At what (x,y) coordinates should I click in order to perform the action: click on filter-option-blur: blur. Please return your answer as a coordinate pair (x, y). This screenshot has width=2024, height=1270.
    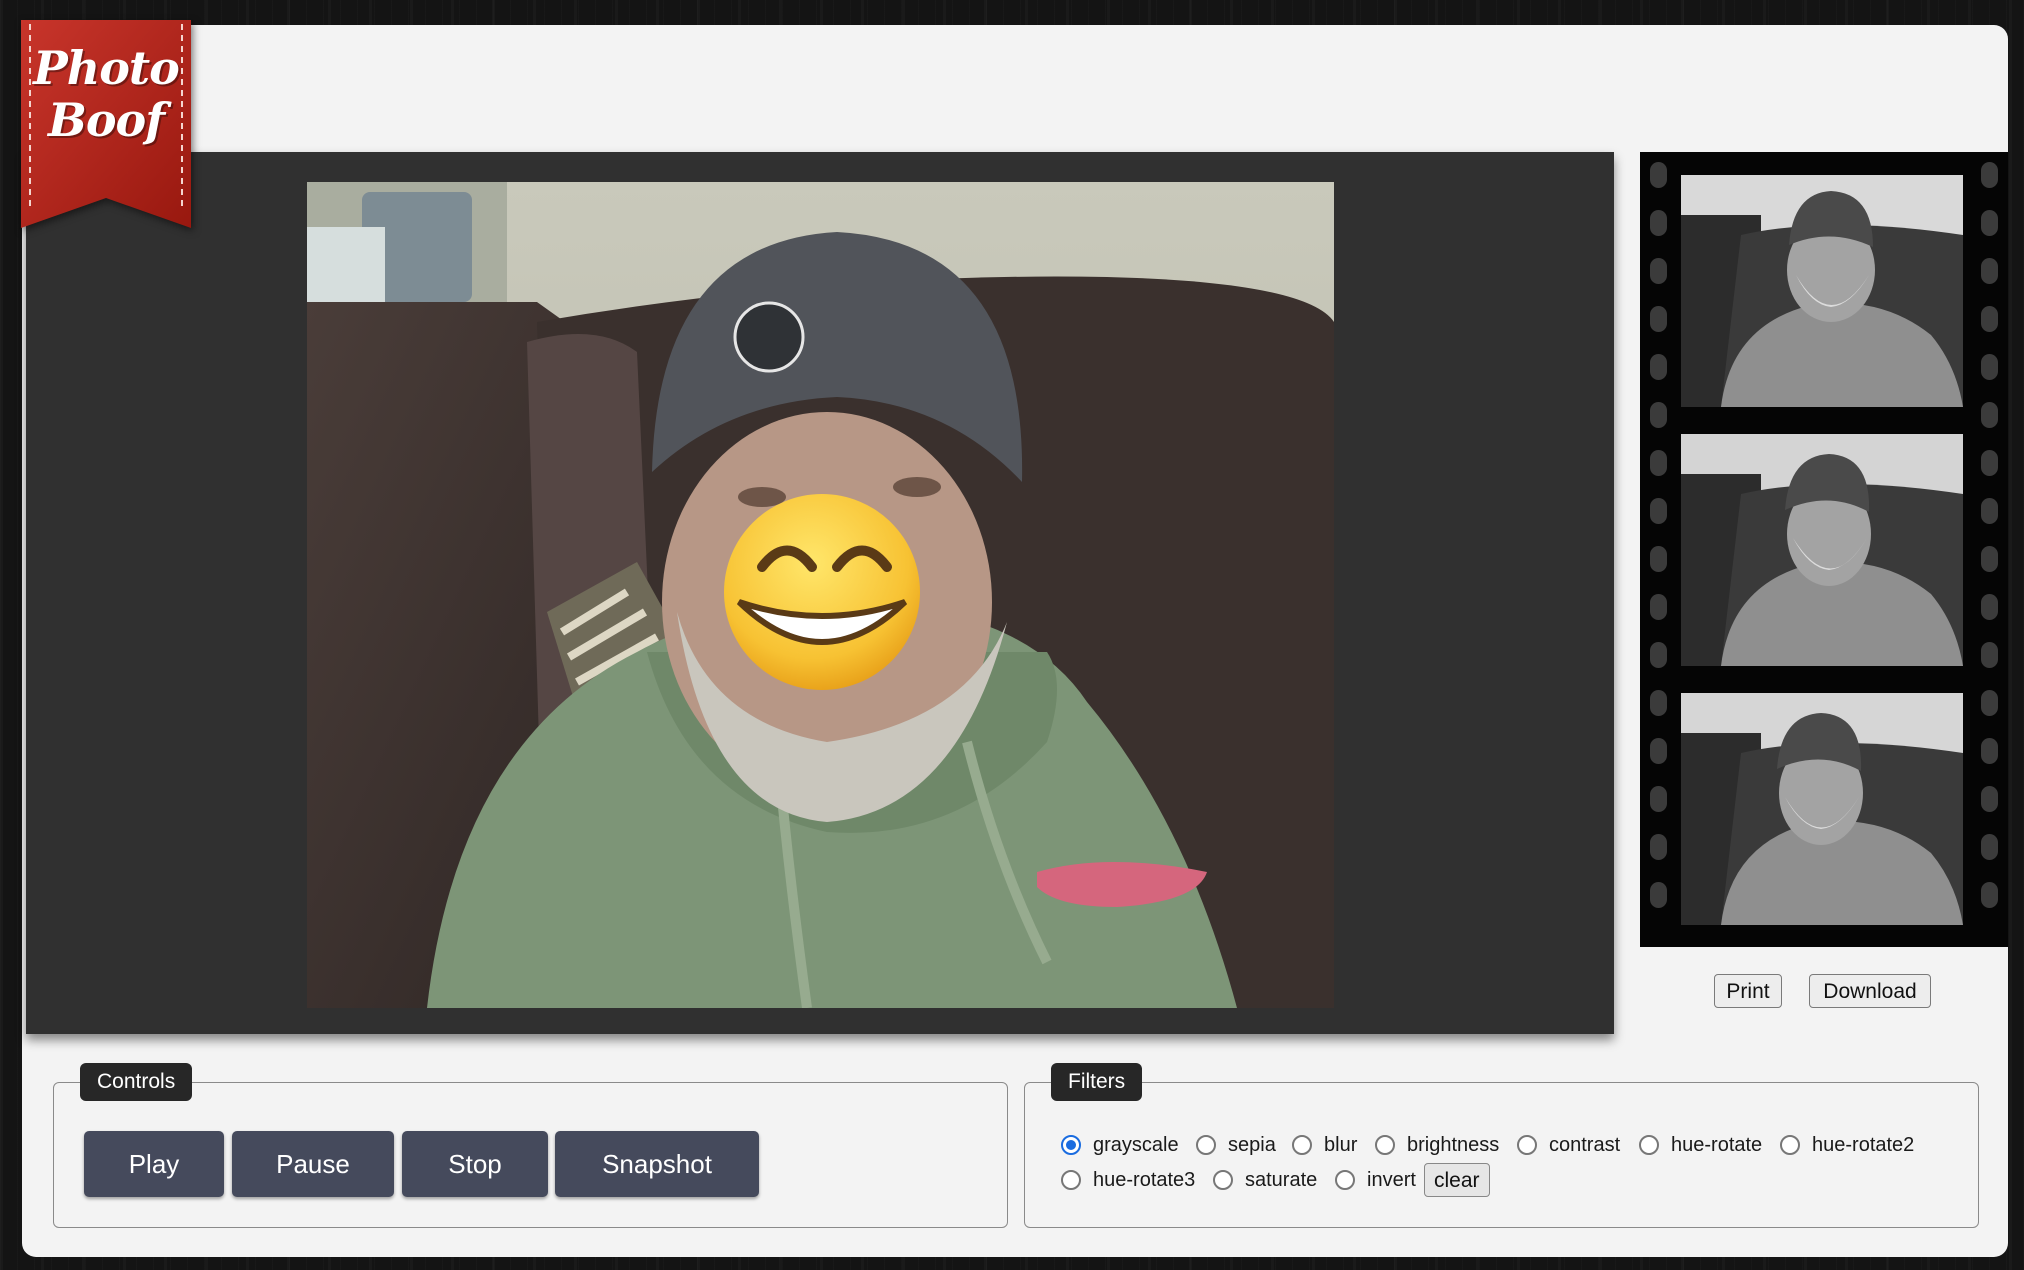
    Looking at the image, I should click on (1324, 1145).